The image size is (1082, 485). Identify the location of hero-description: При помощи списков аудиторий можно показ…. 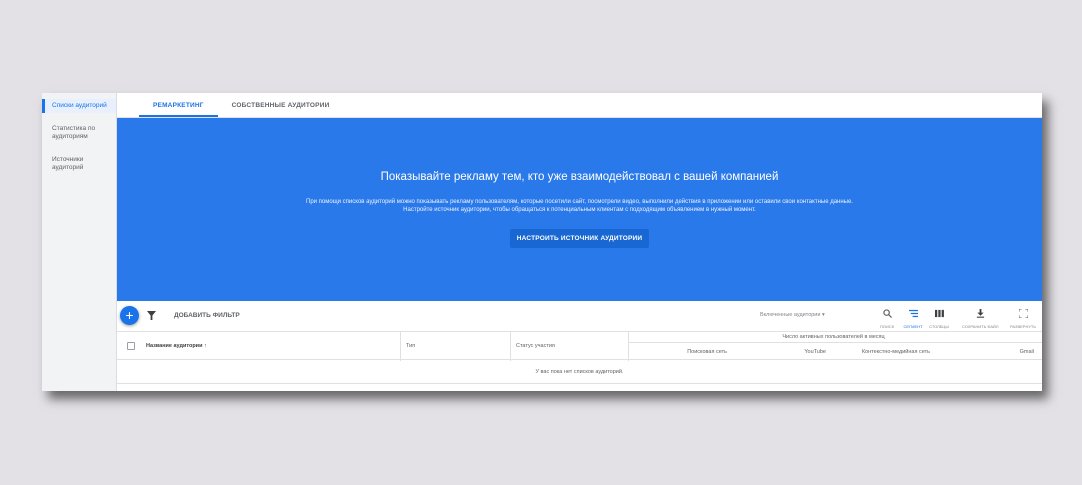
(579, 206).